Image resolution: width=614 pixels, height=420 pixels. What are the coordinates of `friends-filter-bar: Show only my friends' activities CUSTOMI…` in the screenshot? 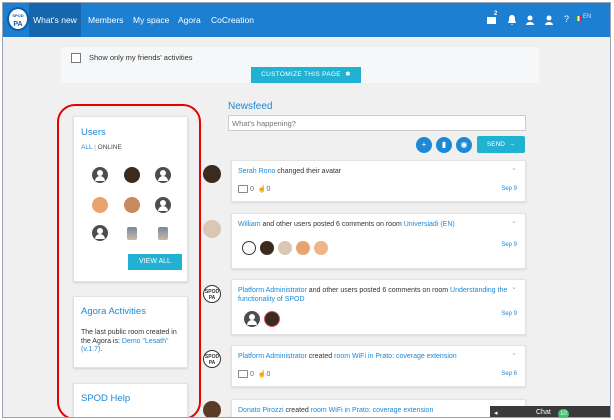 It's located at (300, 65).